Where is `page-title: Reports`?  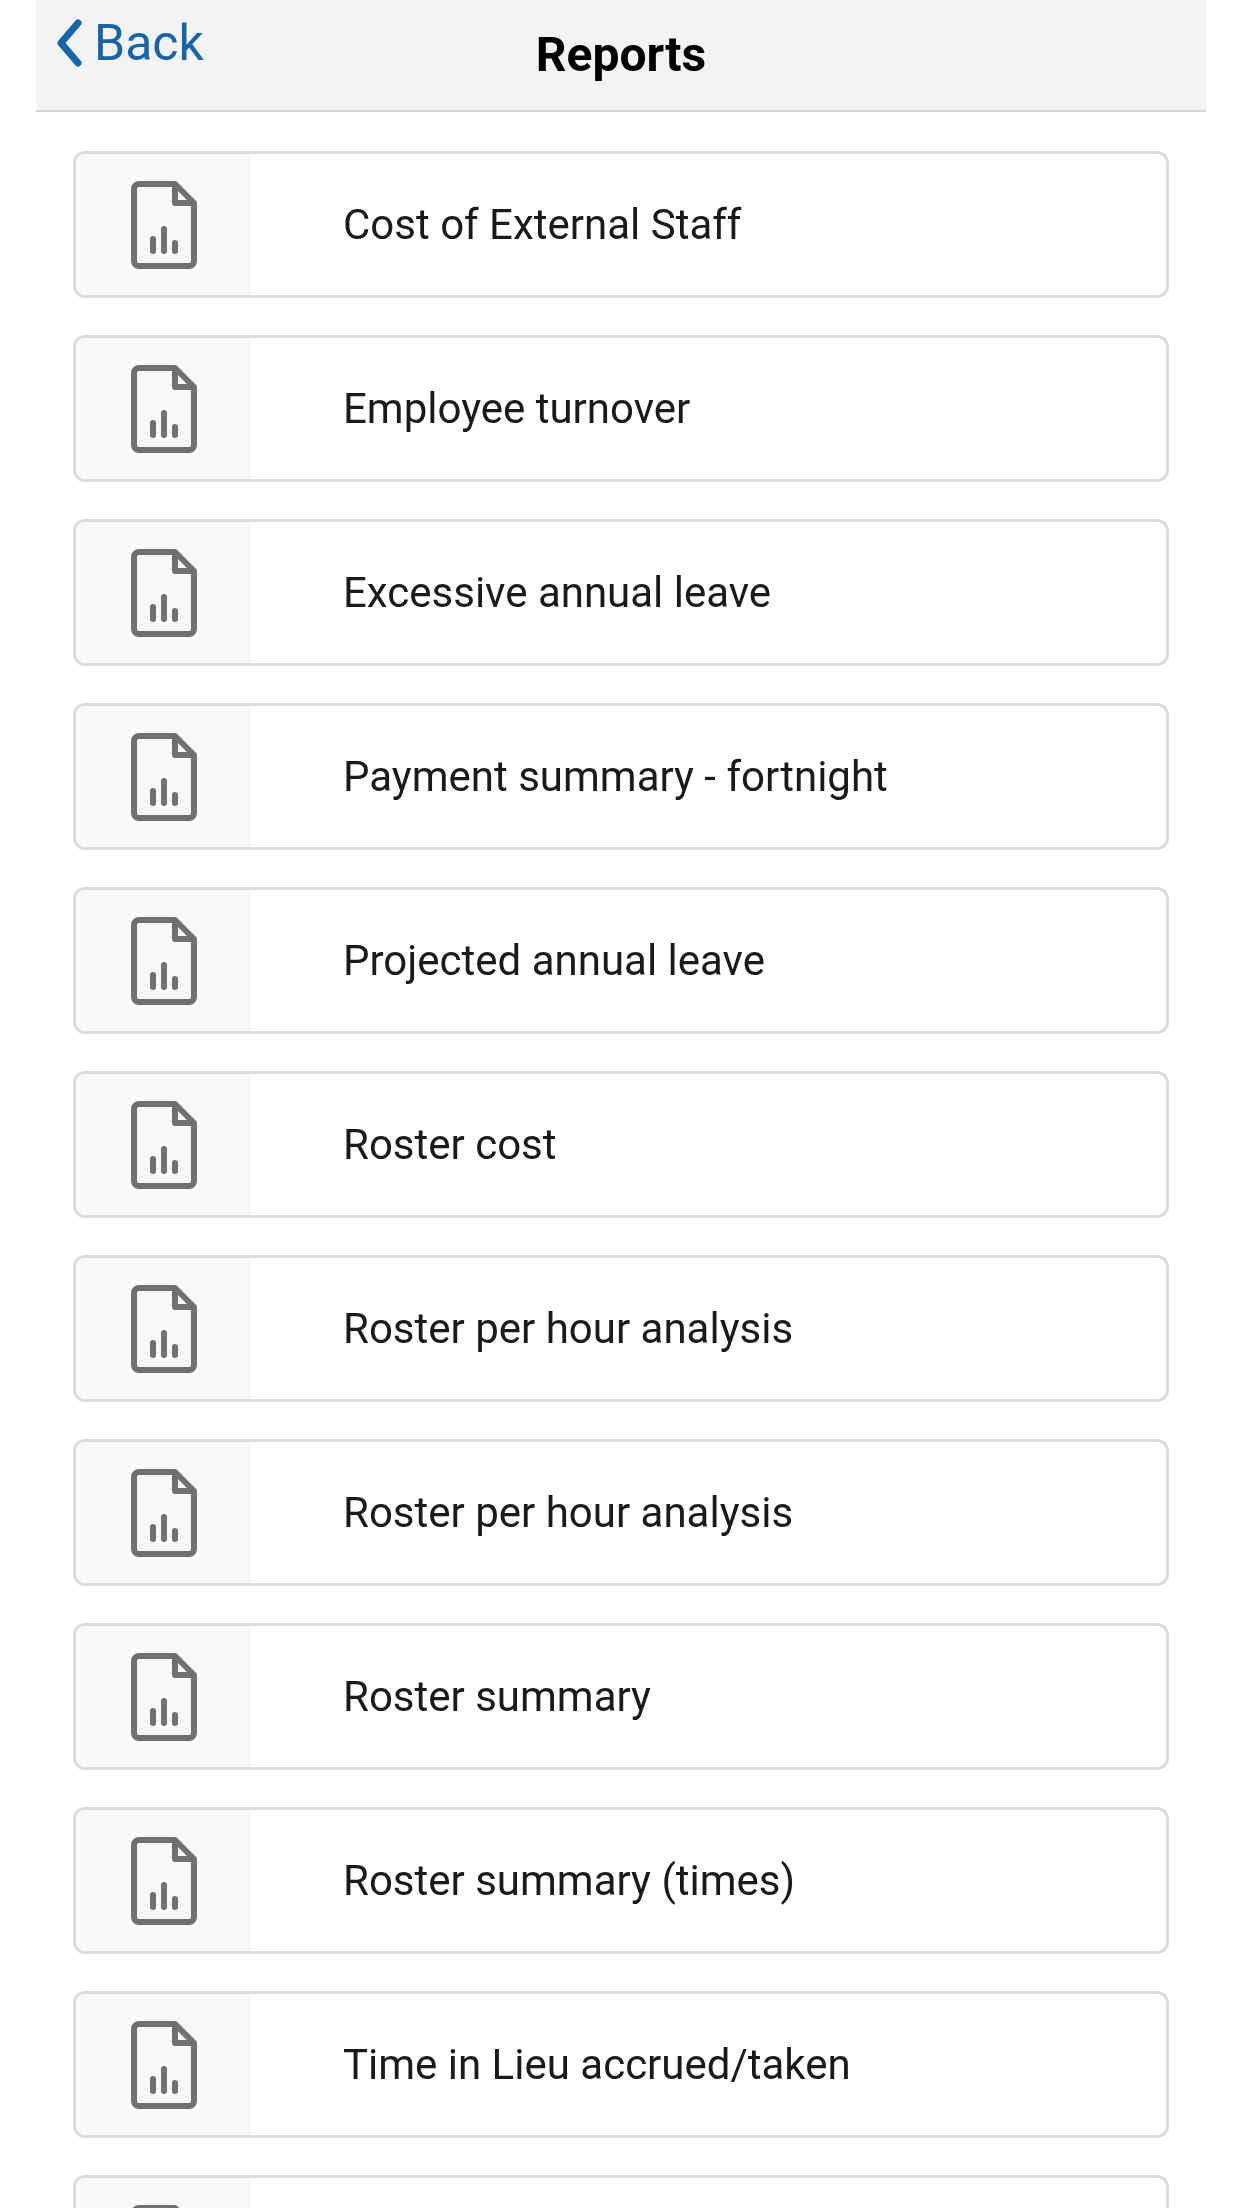
page-title: Reports is located at coordinates (621, 55).